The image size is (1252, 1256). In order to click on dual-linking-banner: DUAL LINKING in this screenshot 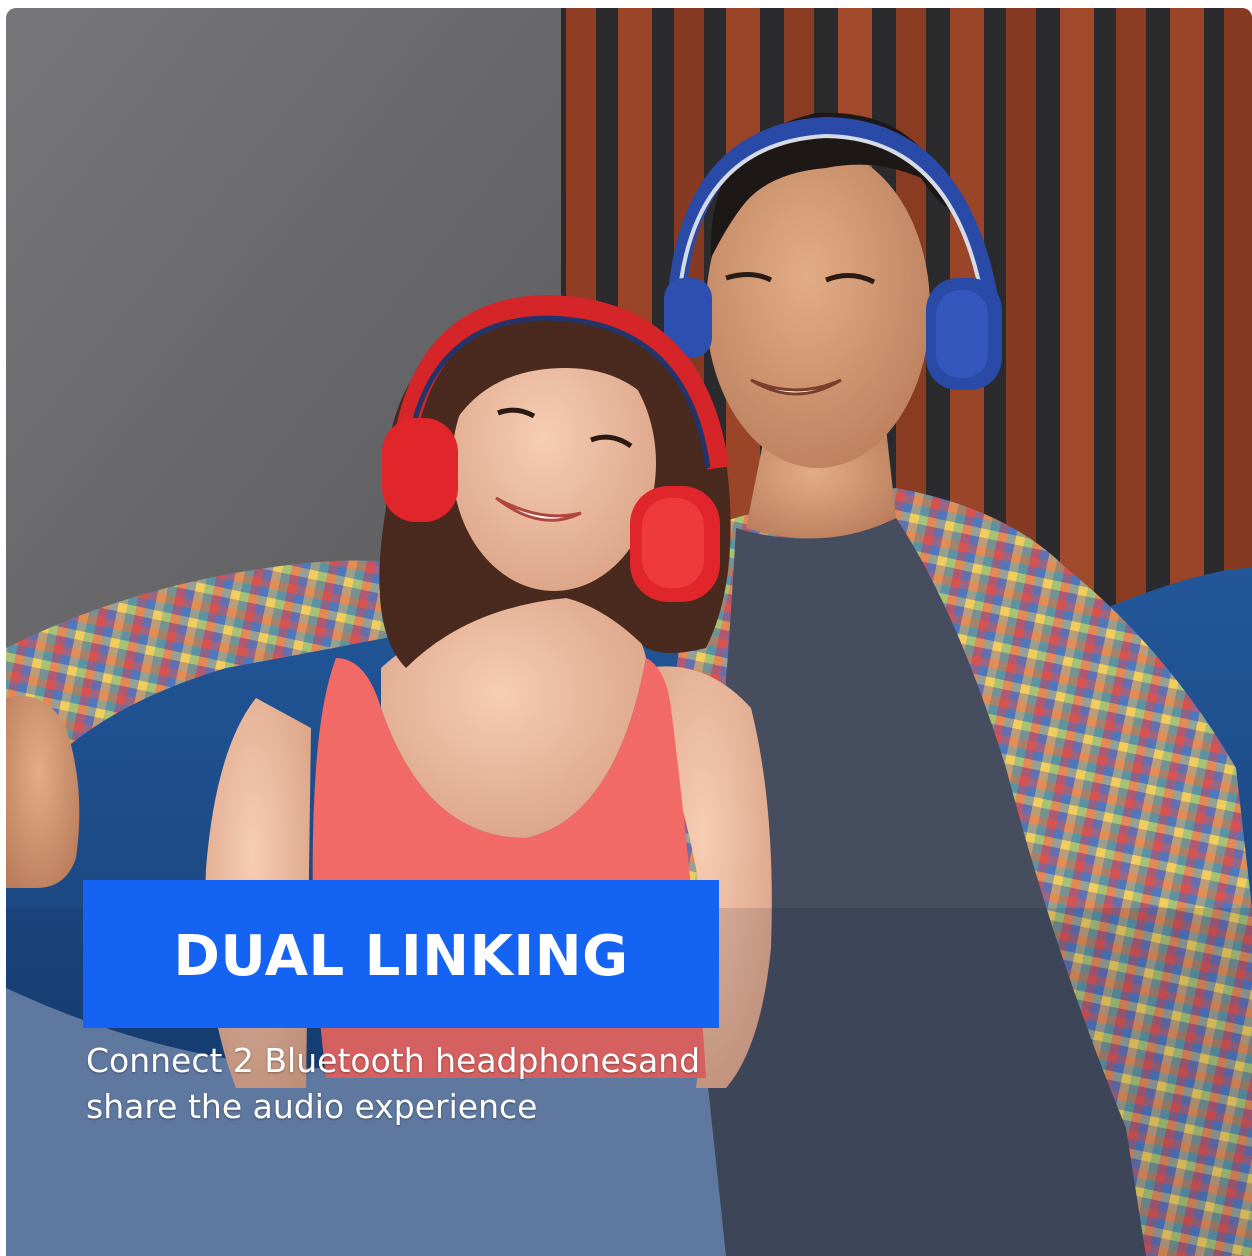, I will do `click(401, 954)`.